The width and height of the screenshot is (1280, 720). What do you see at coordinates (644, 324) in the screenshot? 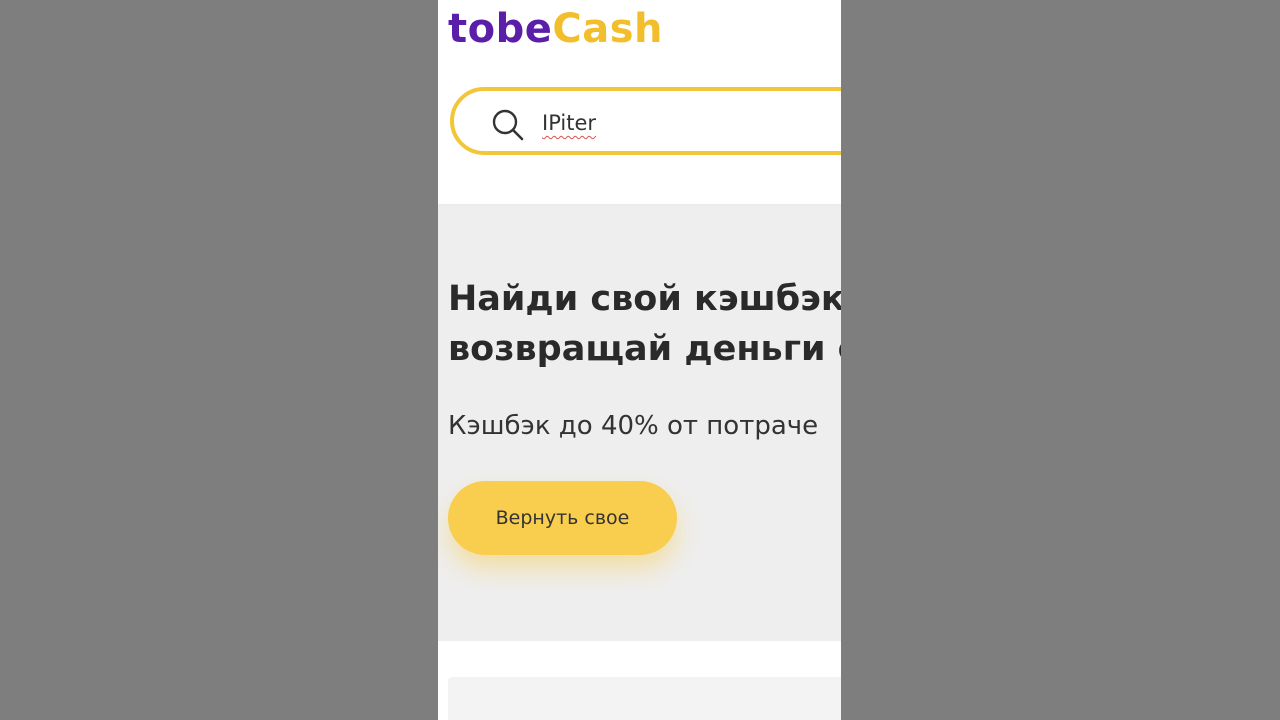
I see `hero-title: Найди свой кэшбэк возвращай деньги с` at bounding box center [644, 324].